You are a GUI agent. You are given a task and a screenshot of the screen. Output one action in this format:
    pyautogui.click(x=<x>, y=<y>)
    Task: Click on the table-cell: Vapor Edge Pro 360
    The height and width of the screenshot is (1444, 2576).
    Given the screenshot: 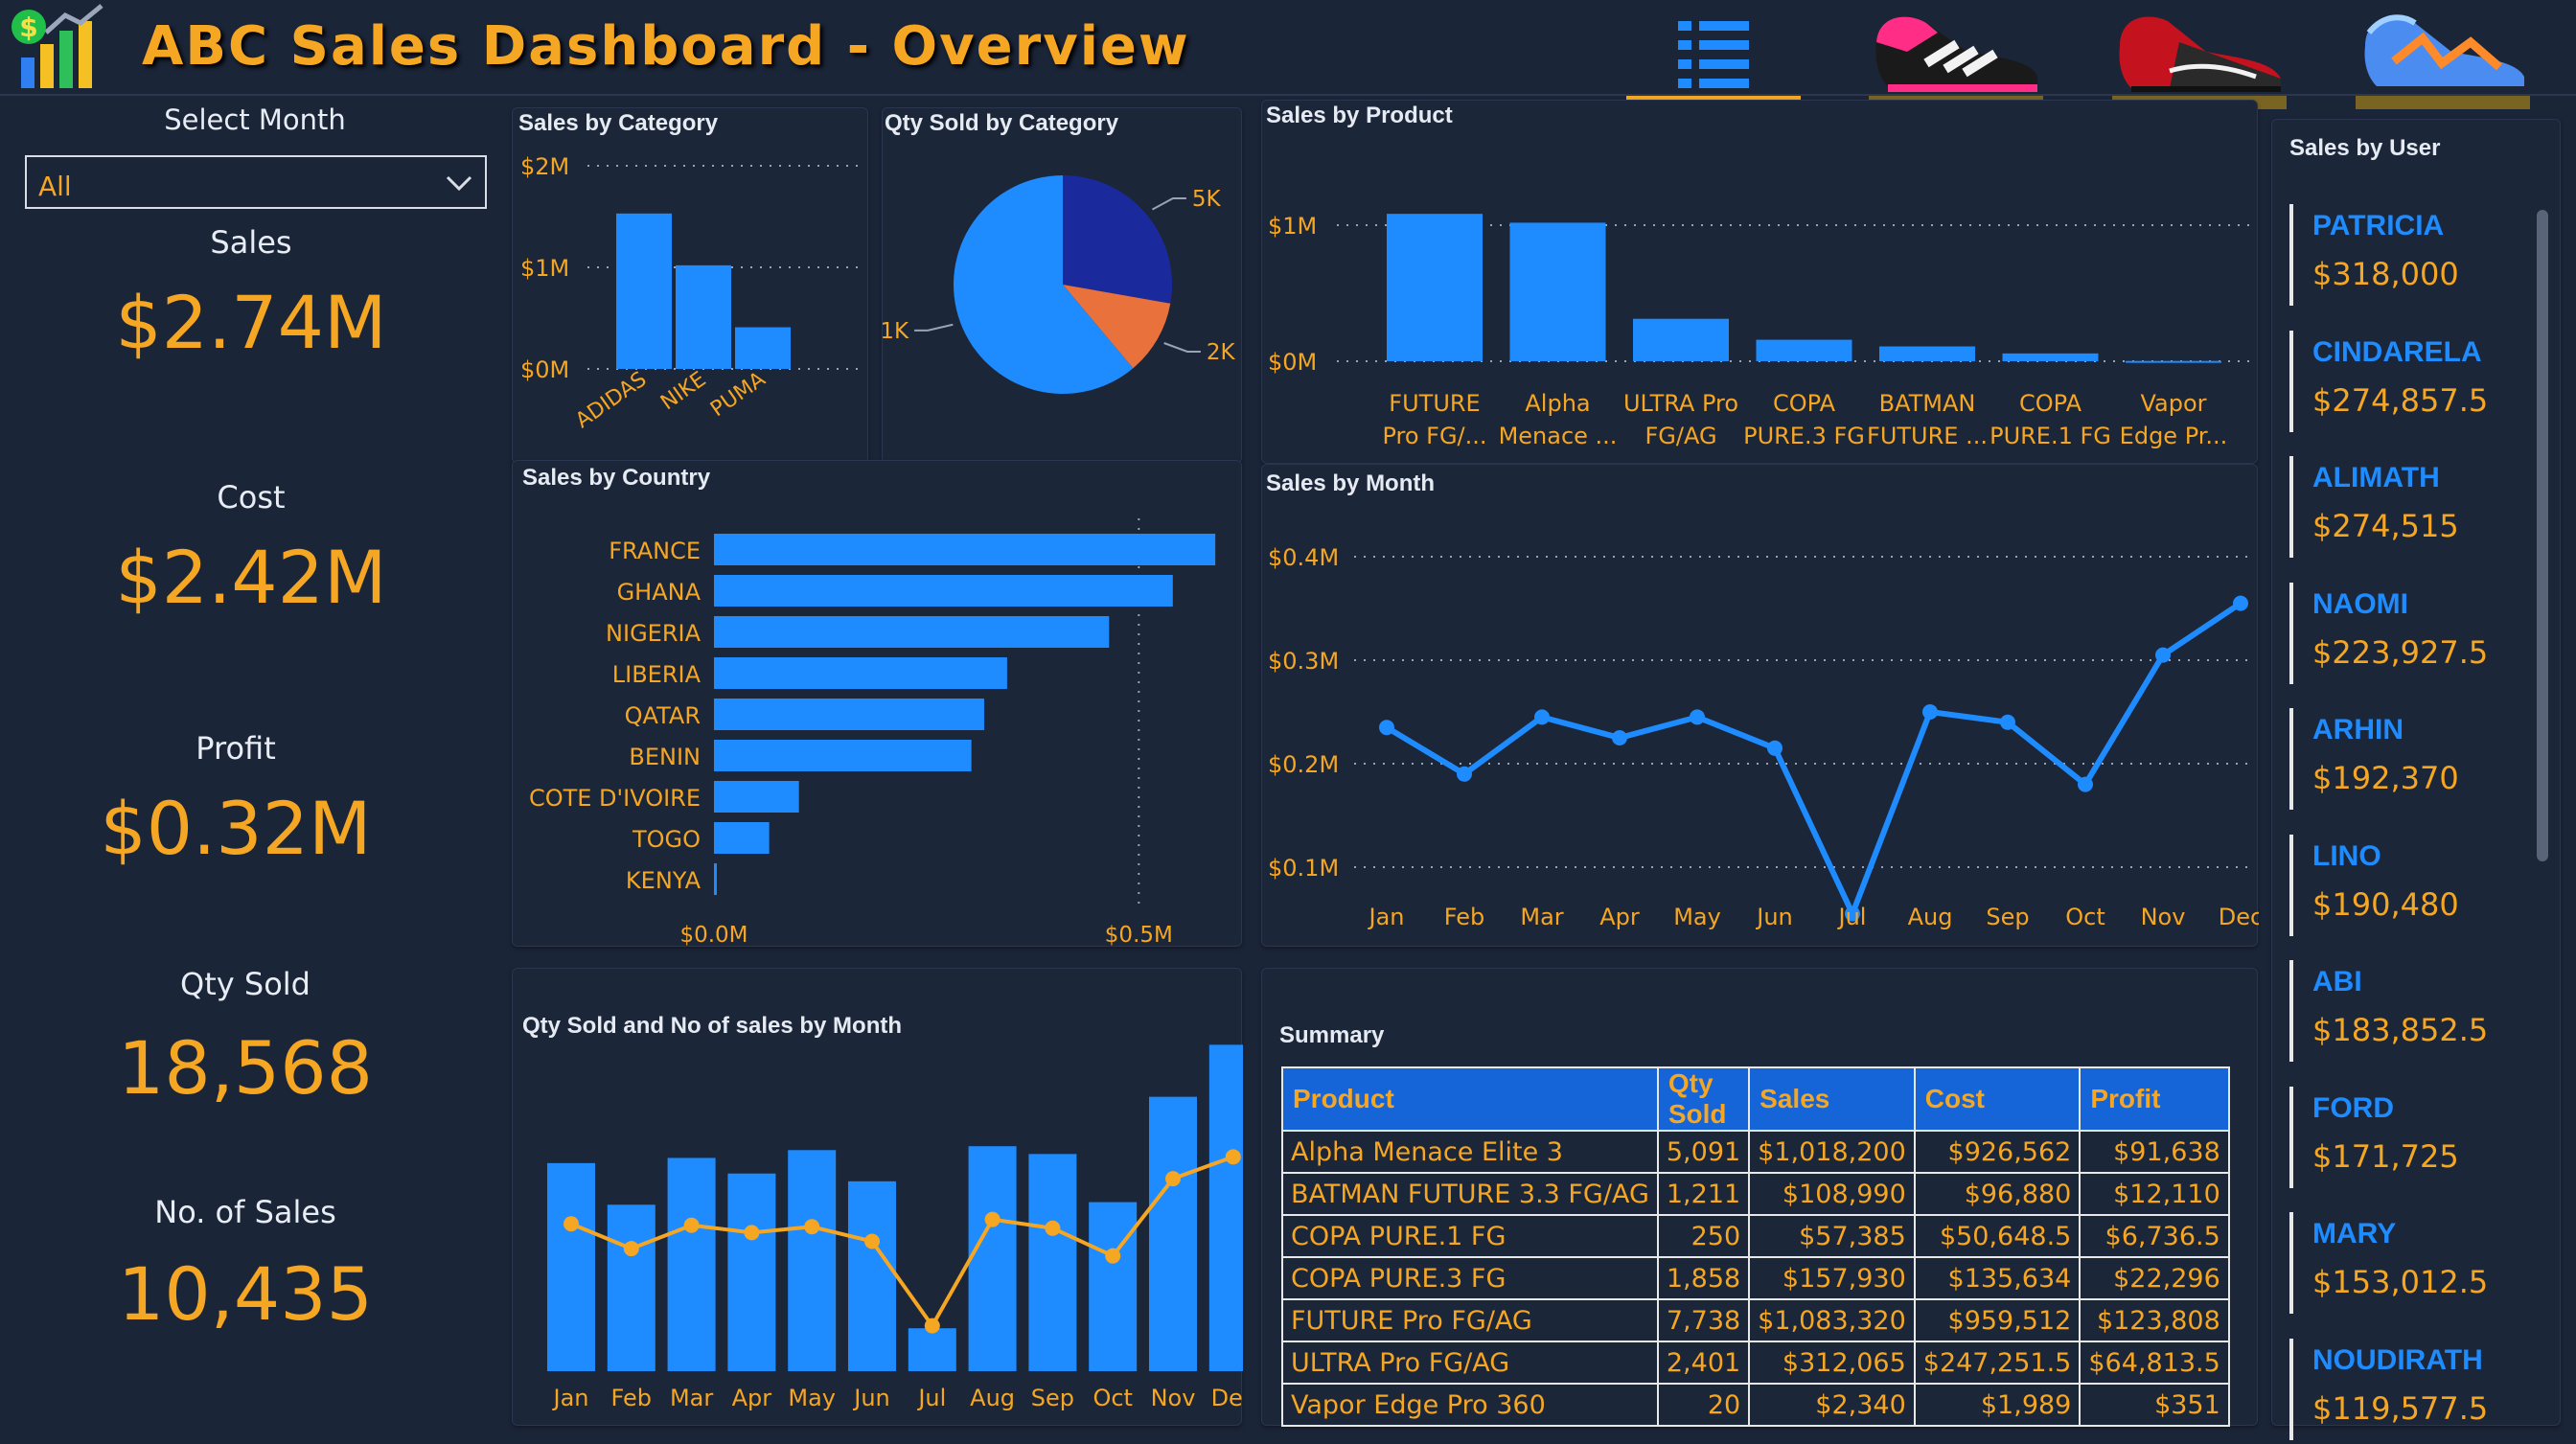 What is the action you would take?
    pyautogui.click(x=1470, y=1405)
    